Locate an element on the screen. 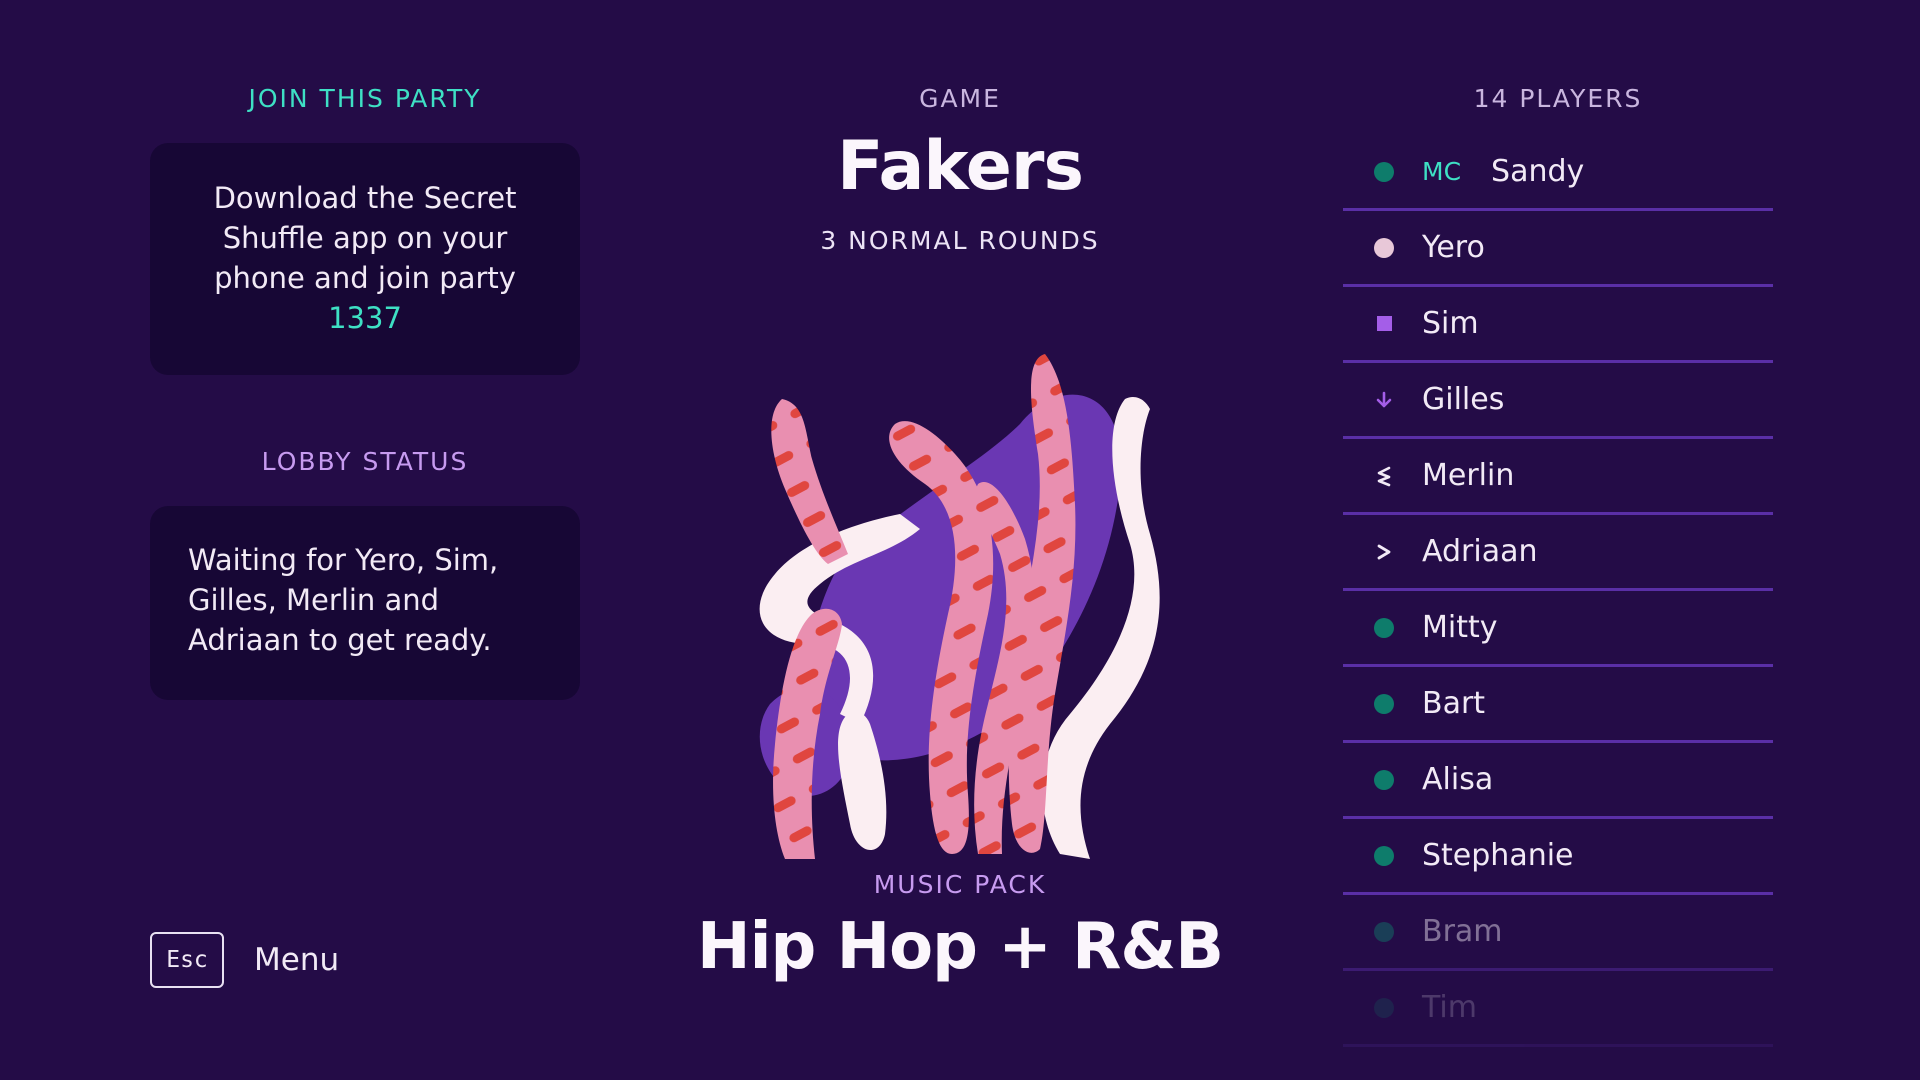 The image size is (1920, 1080). esc-key-button: Esc is located at coordinates (187, 960).